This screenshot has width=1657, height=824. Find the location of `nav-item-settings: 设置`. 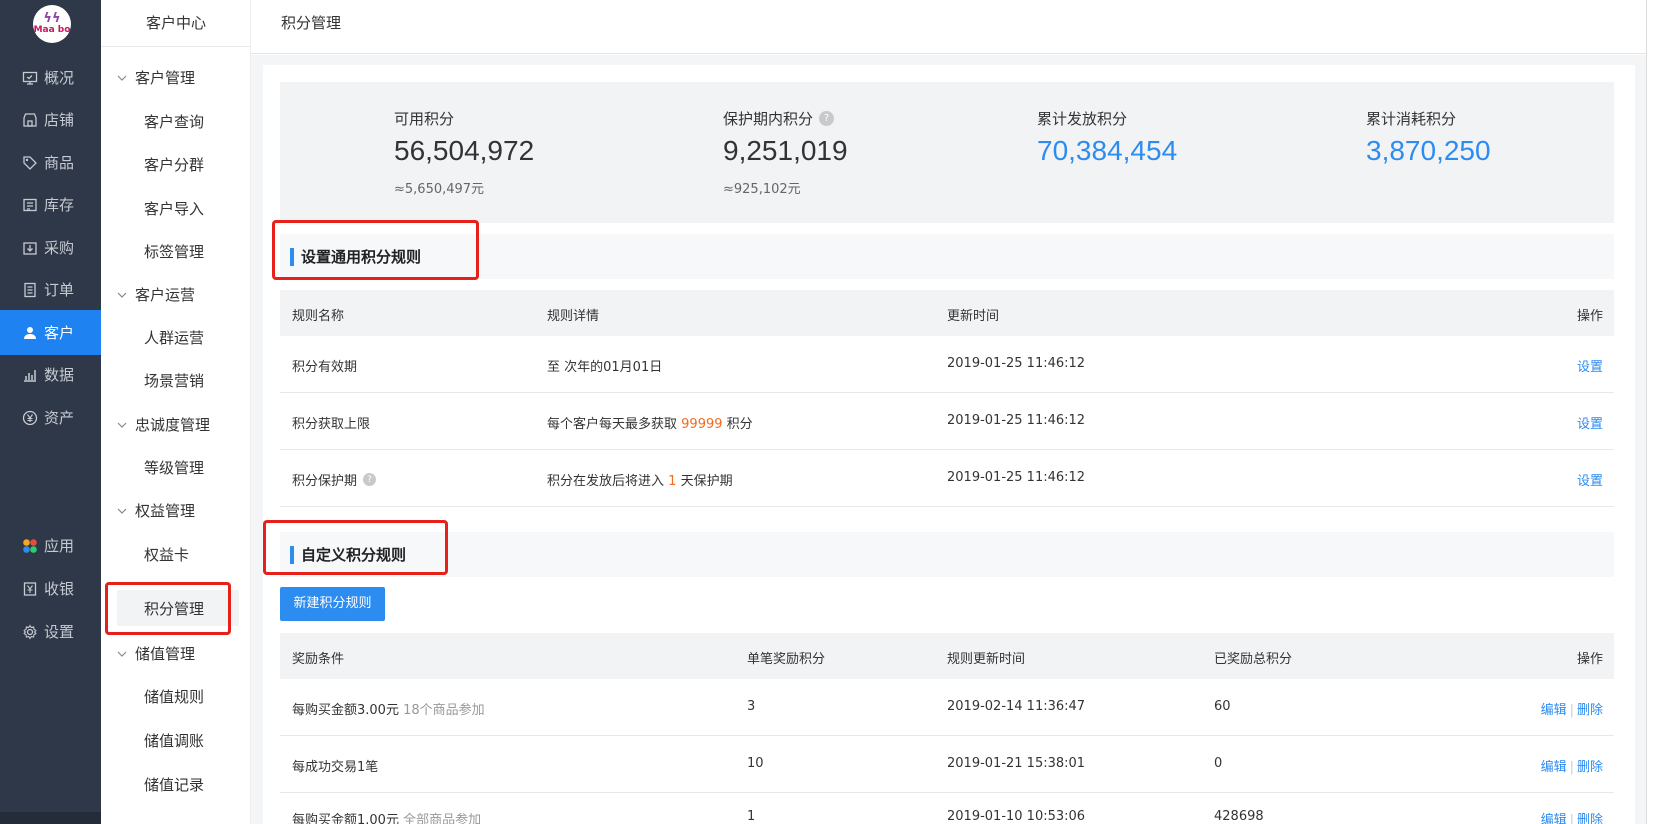

nav-item-settings: 设置 is located at coordinates (50, 631).